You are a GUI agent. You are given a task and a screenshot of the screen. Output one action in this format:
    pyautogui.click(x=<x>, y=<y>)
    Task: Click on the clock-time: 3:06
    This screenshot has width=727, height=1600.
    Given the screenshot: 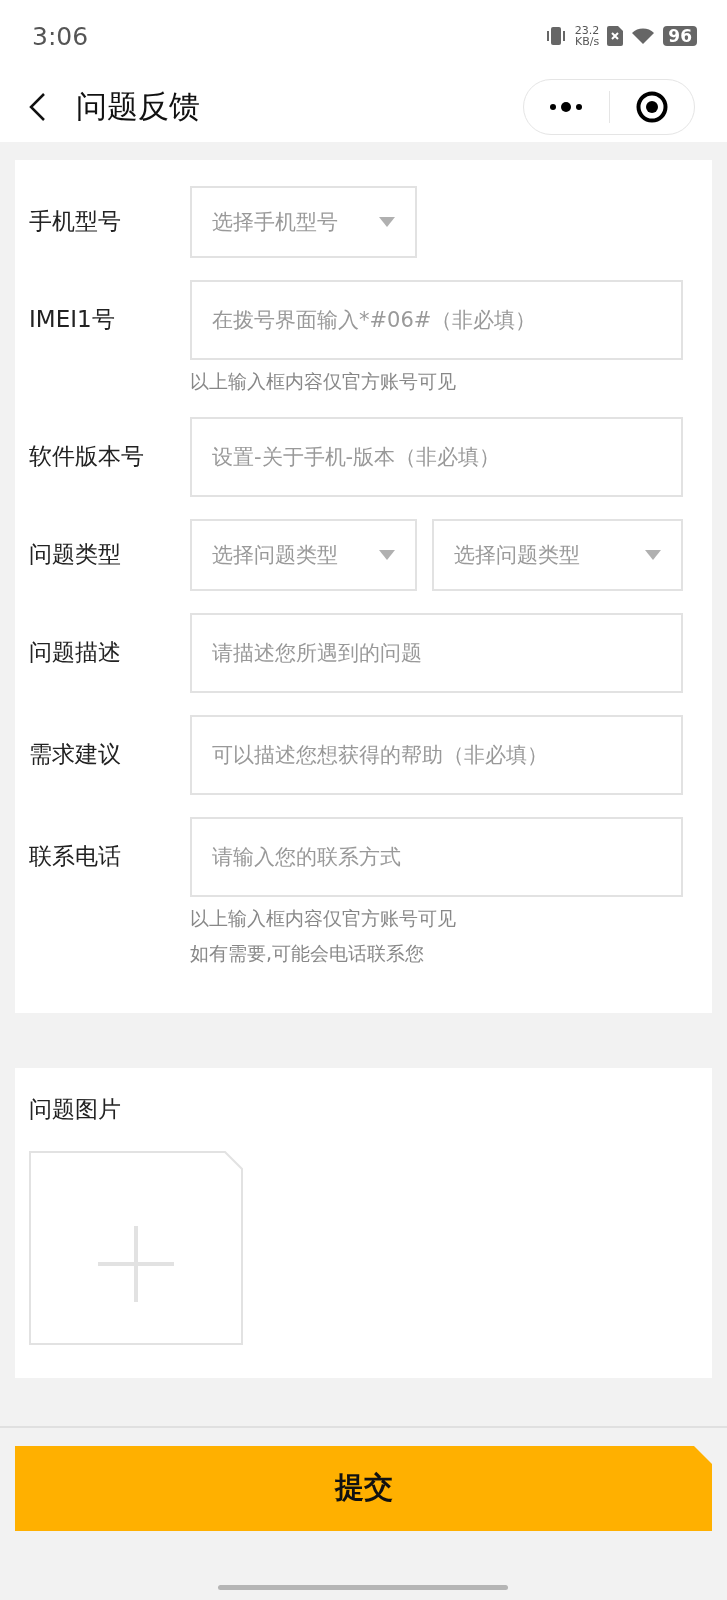 What is the action you would take?
    pyautogui.click(x=61, y=36)
    